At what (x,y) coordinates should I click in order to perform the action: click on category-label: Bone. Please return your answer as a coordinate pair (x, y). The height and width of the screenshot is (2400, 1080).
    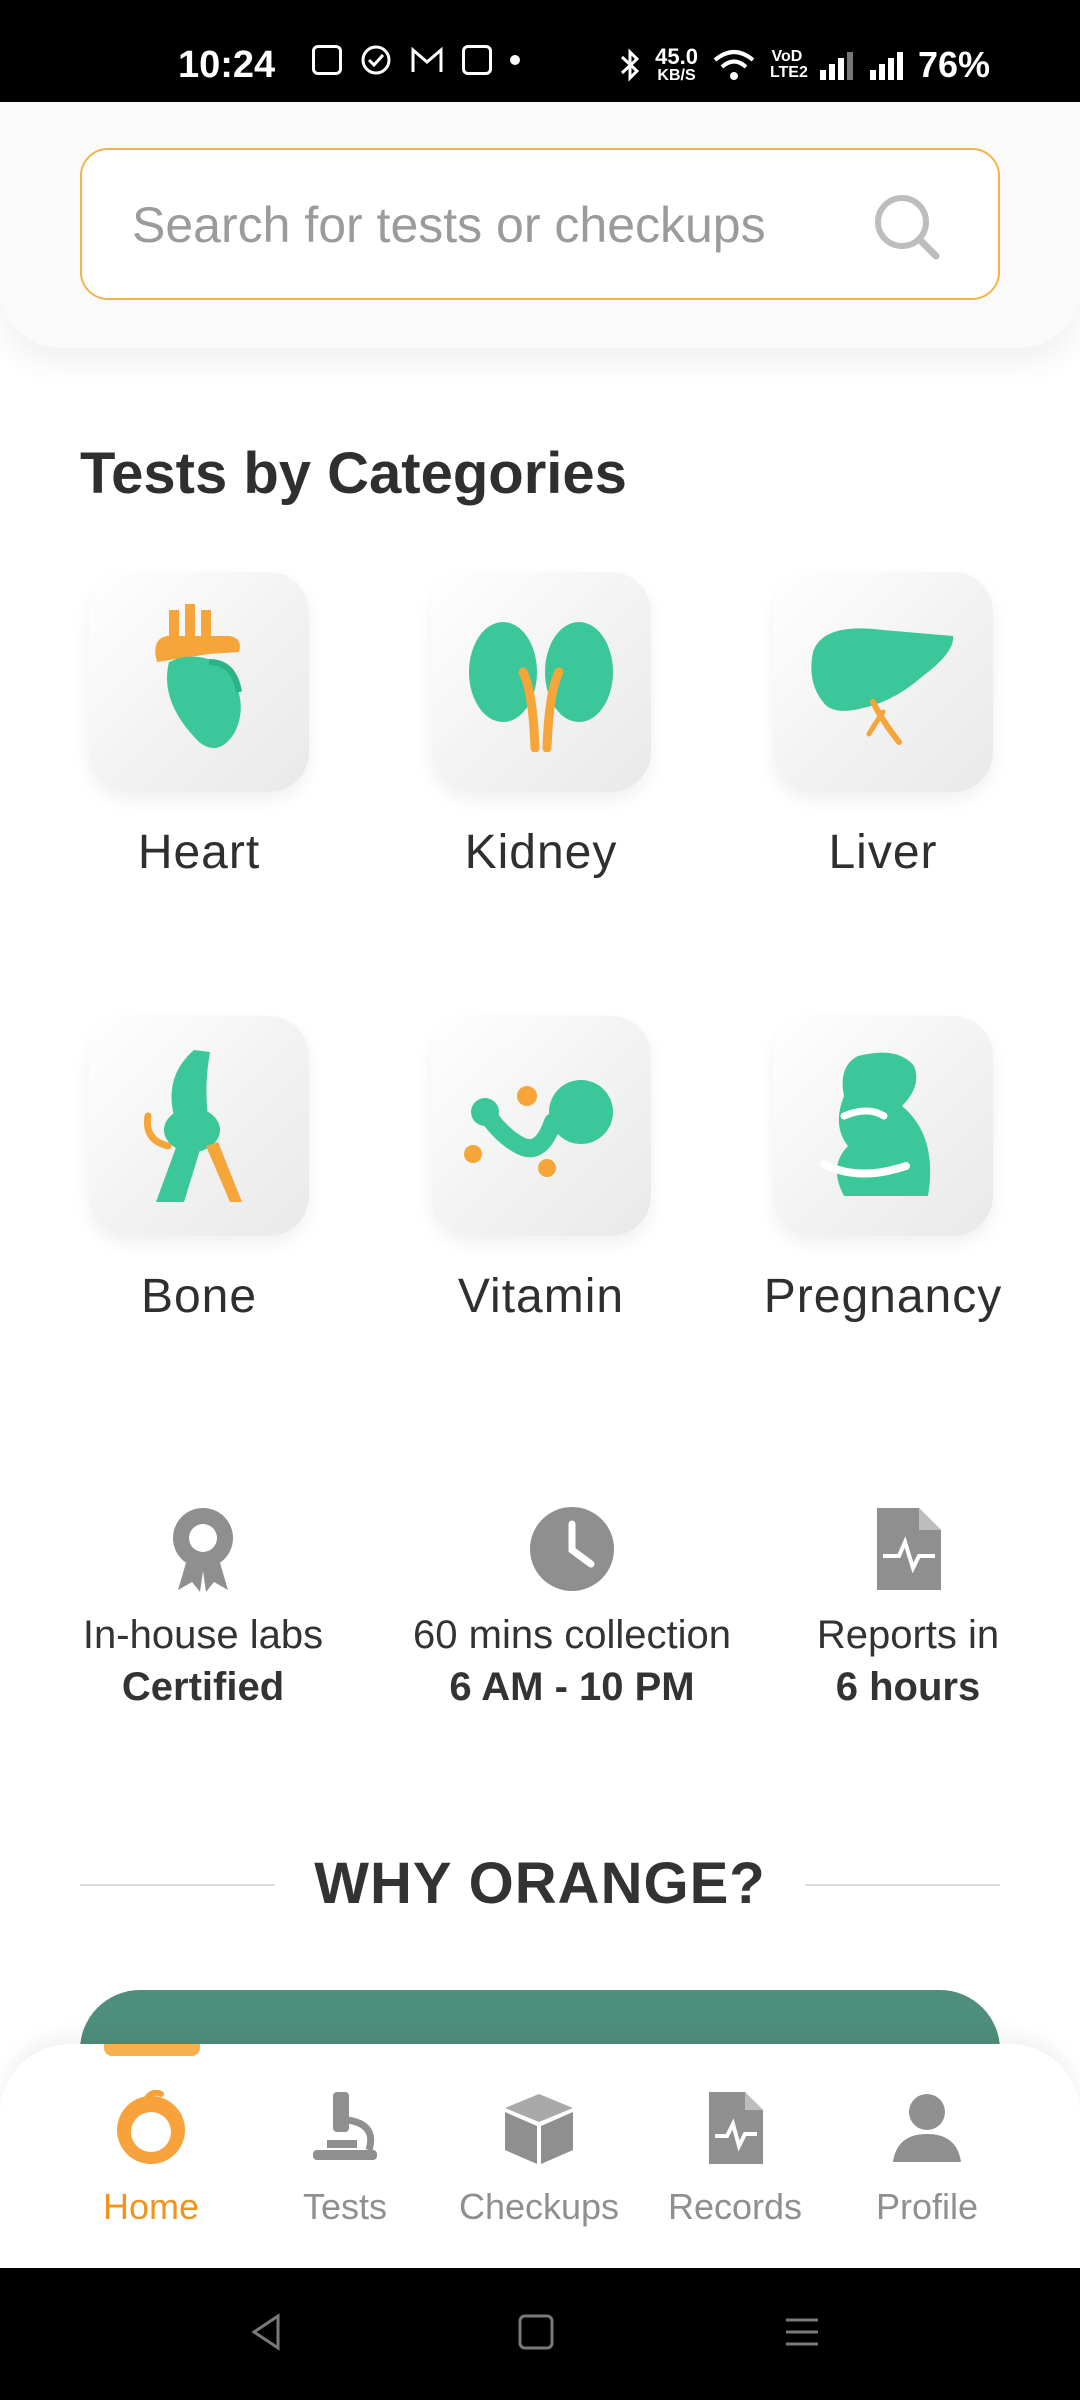
    Looking at the image, I should click on (199, 1296).